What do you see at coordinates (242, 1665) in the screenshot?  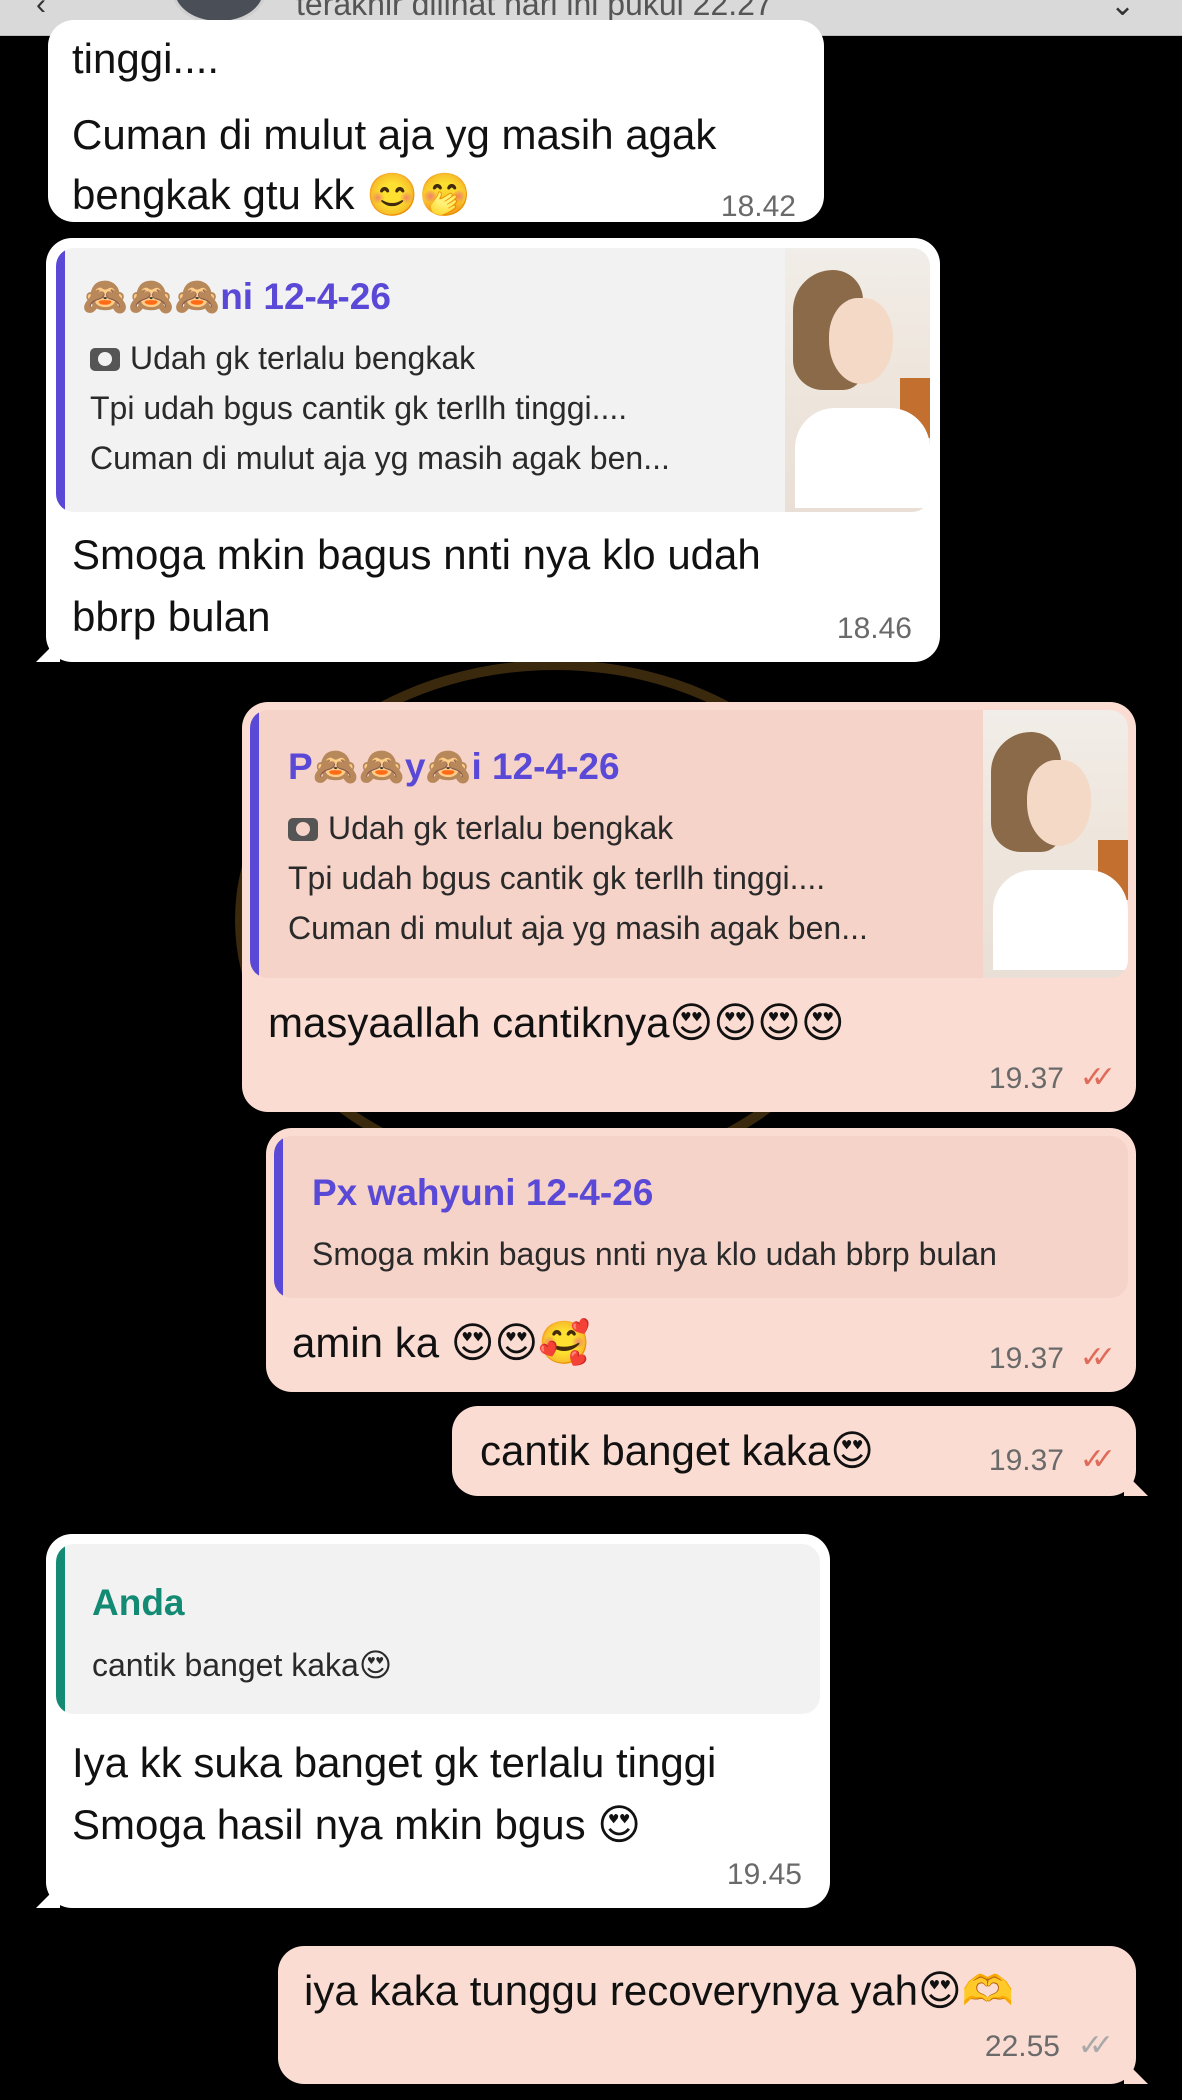 I see `quoted-line: cantik banget kaka😍` at bounding box center [242, 1665].